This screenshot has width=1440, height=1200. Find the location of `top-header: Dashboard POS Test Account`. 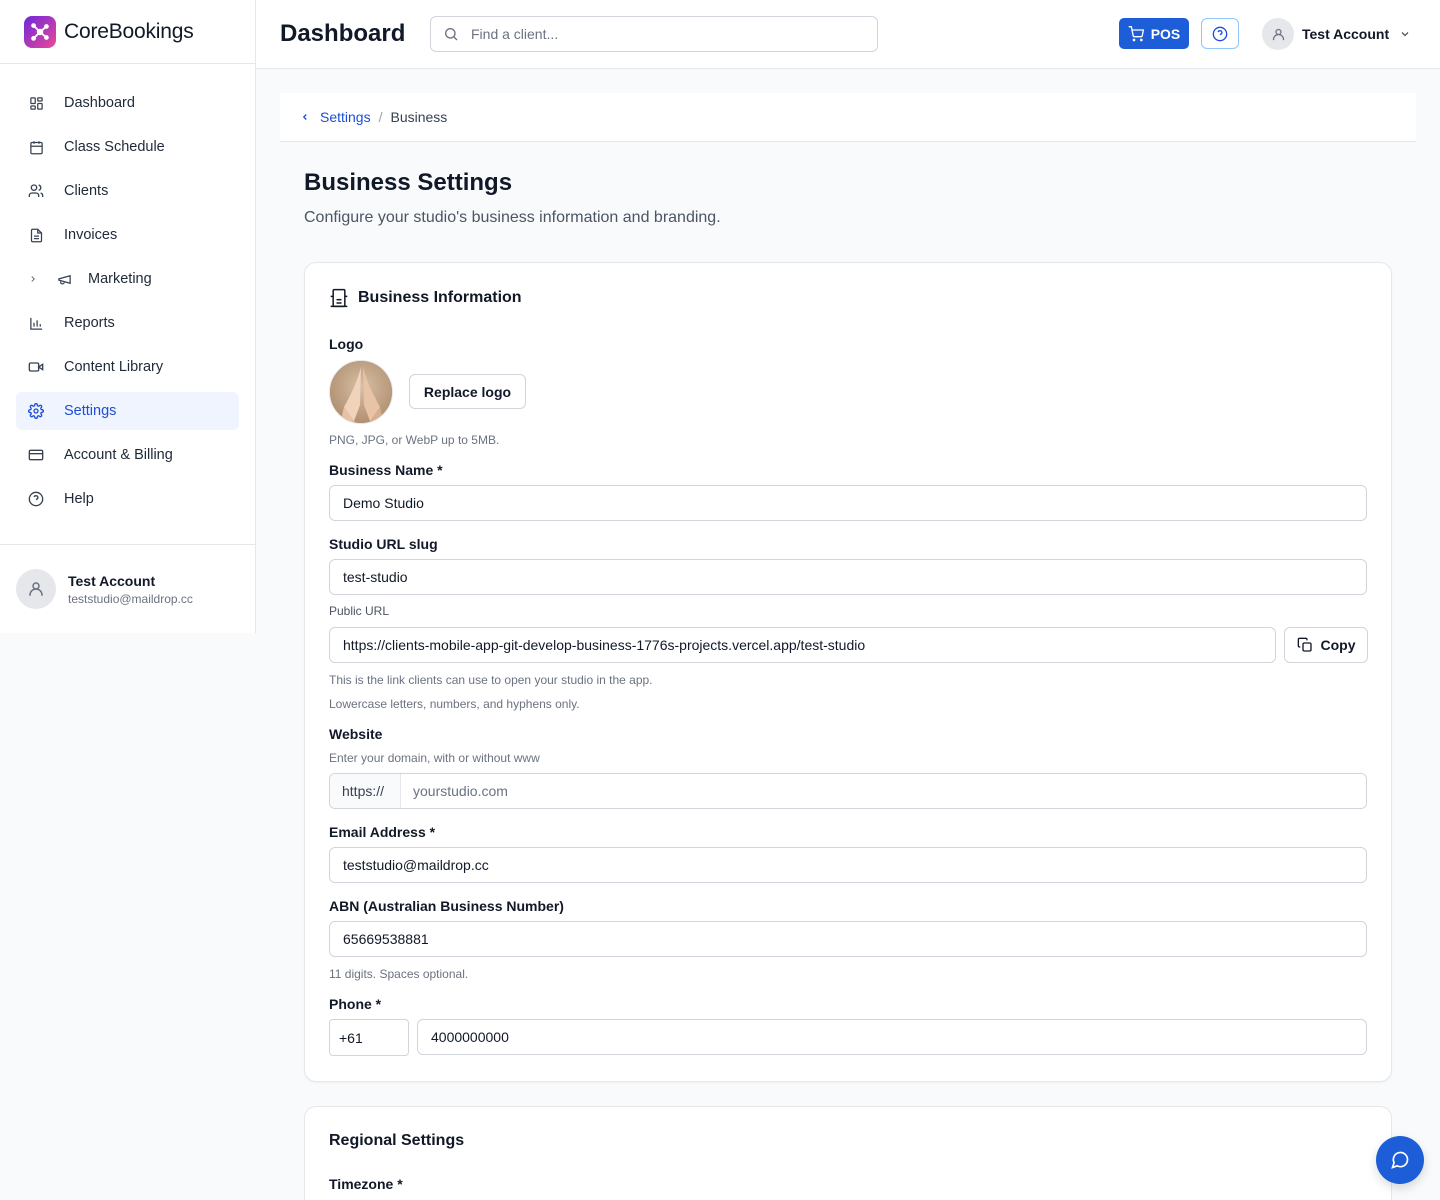

top-header: Dashboard POS Test Account is located at coordinates (848, 34).